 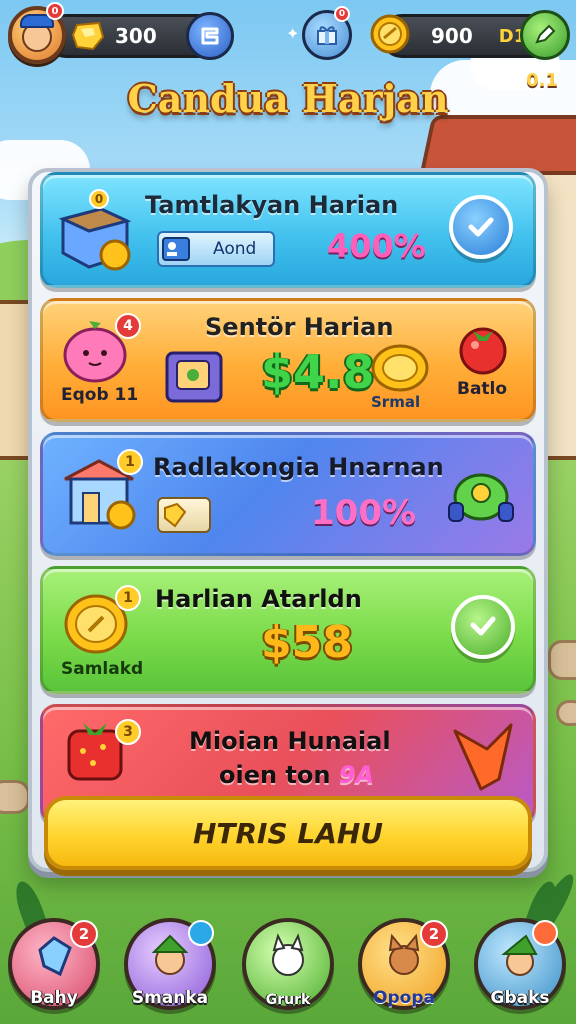 I want to click on nav-item-smanka: Smanka, so click(x=170, y=966).